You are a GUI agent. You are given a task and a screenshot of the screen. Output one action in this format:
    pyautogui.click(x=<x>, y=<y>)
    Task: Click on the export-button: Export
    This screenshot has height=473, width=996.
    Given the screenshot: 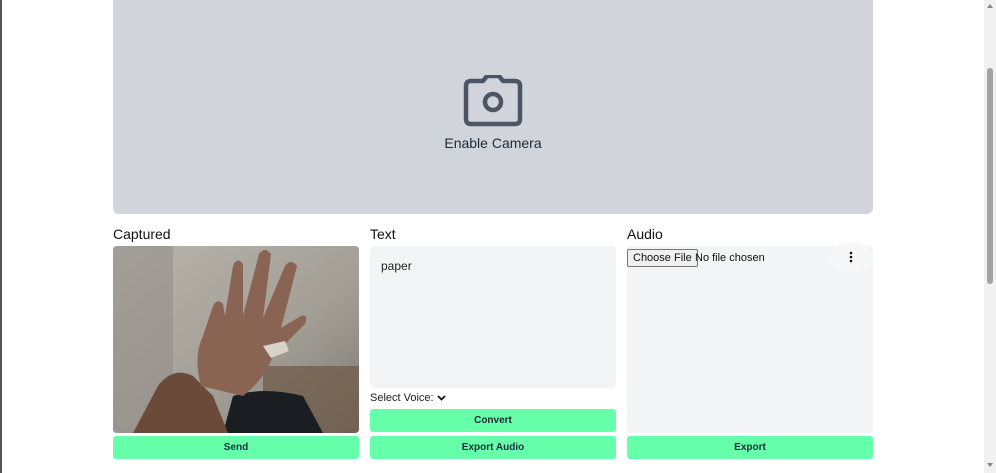 What is the action you would take?
    pyautogui.click(x=750, y=447)
    